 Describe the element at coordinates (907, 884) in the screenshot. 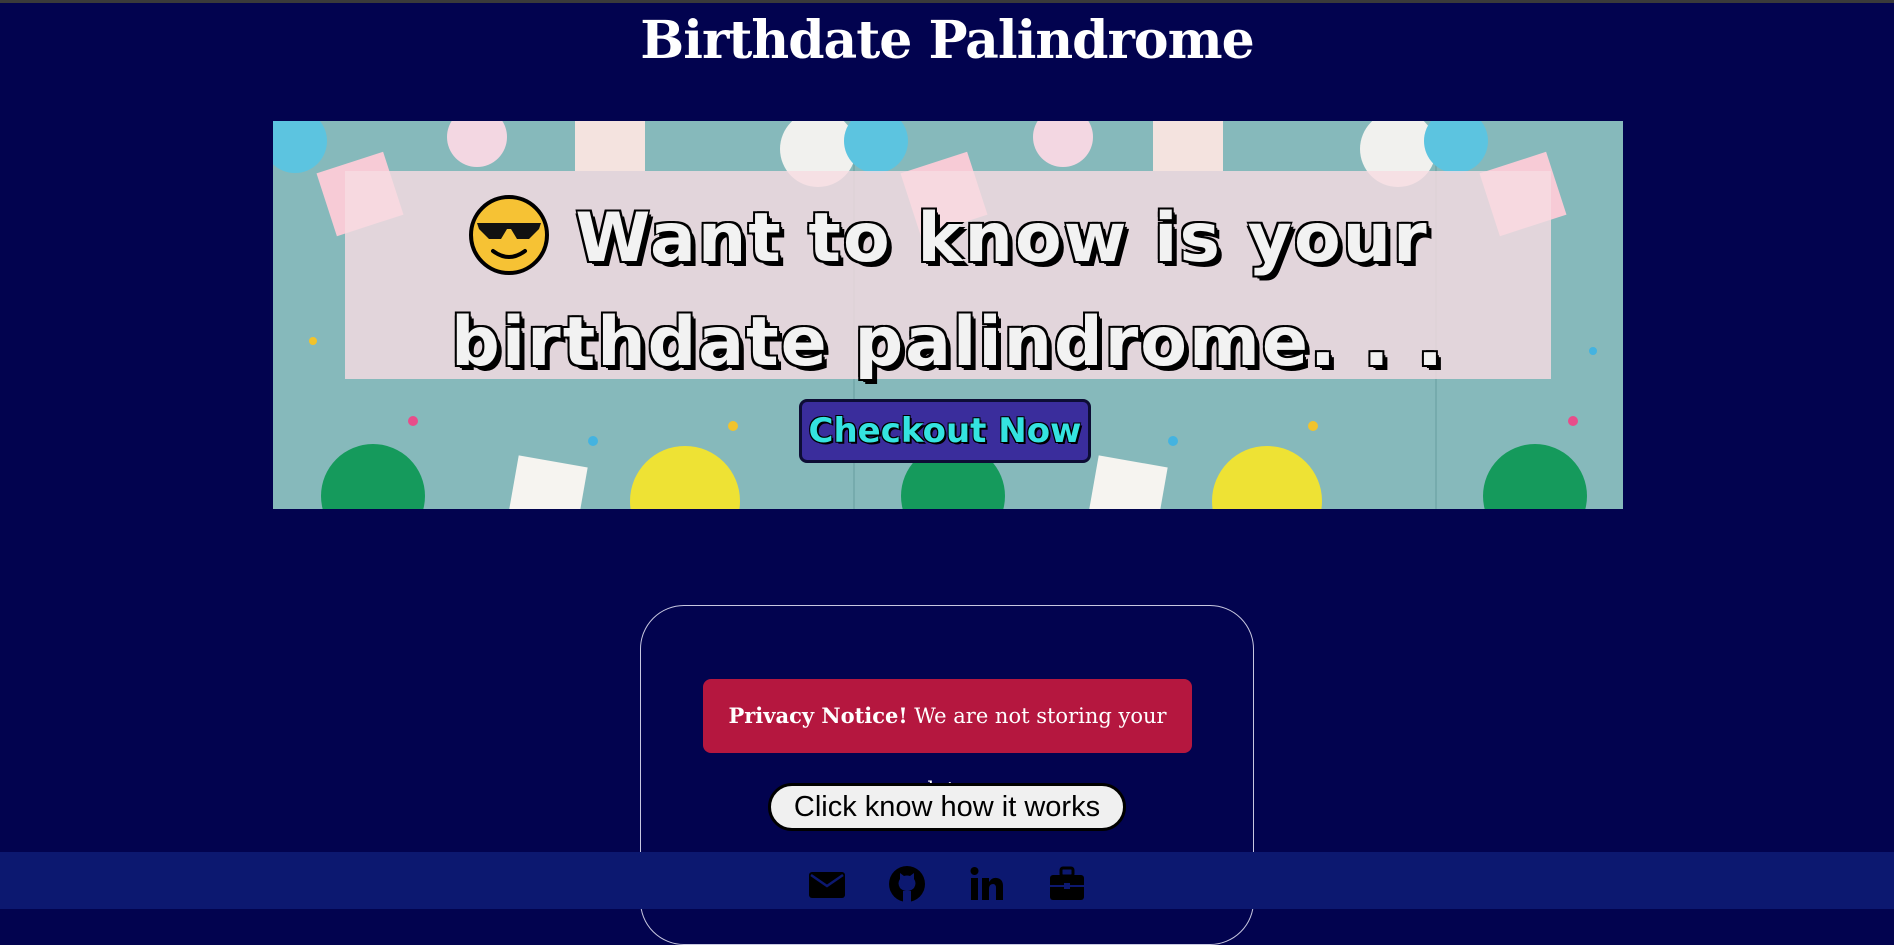

I see `github-icon` at that location.